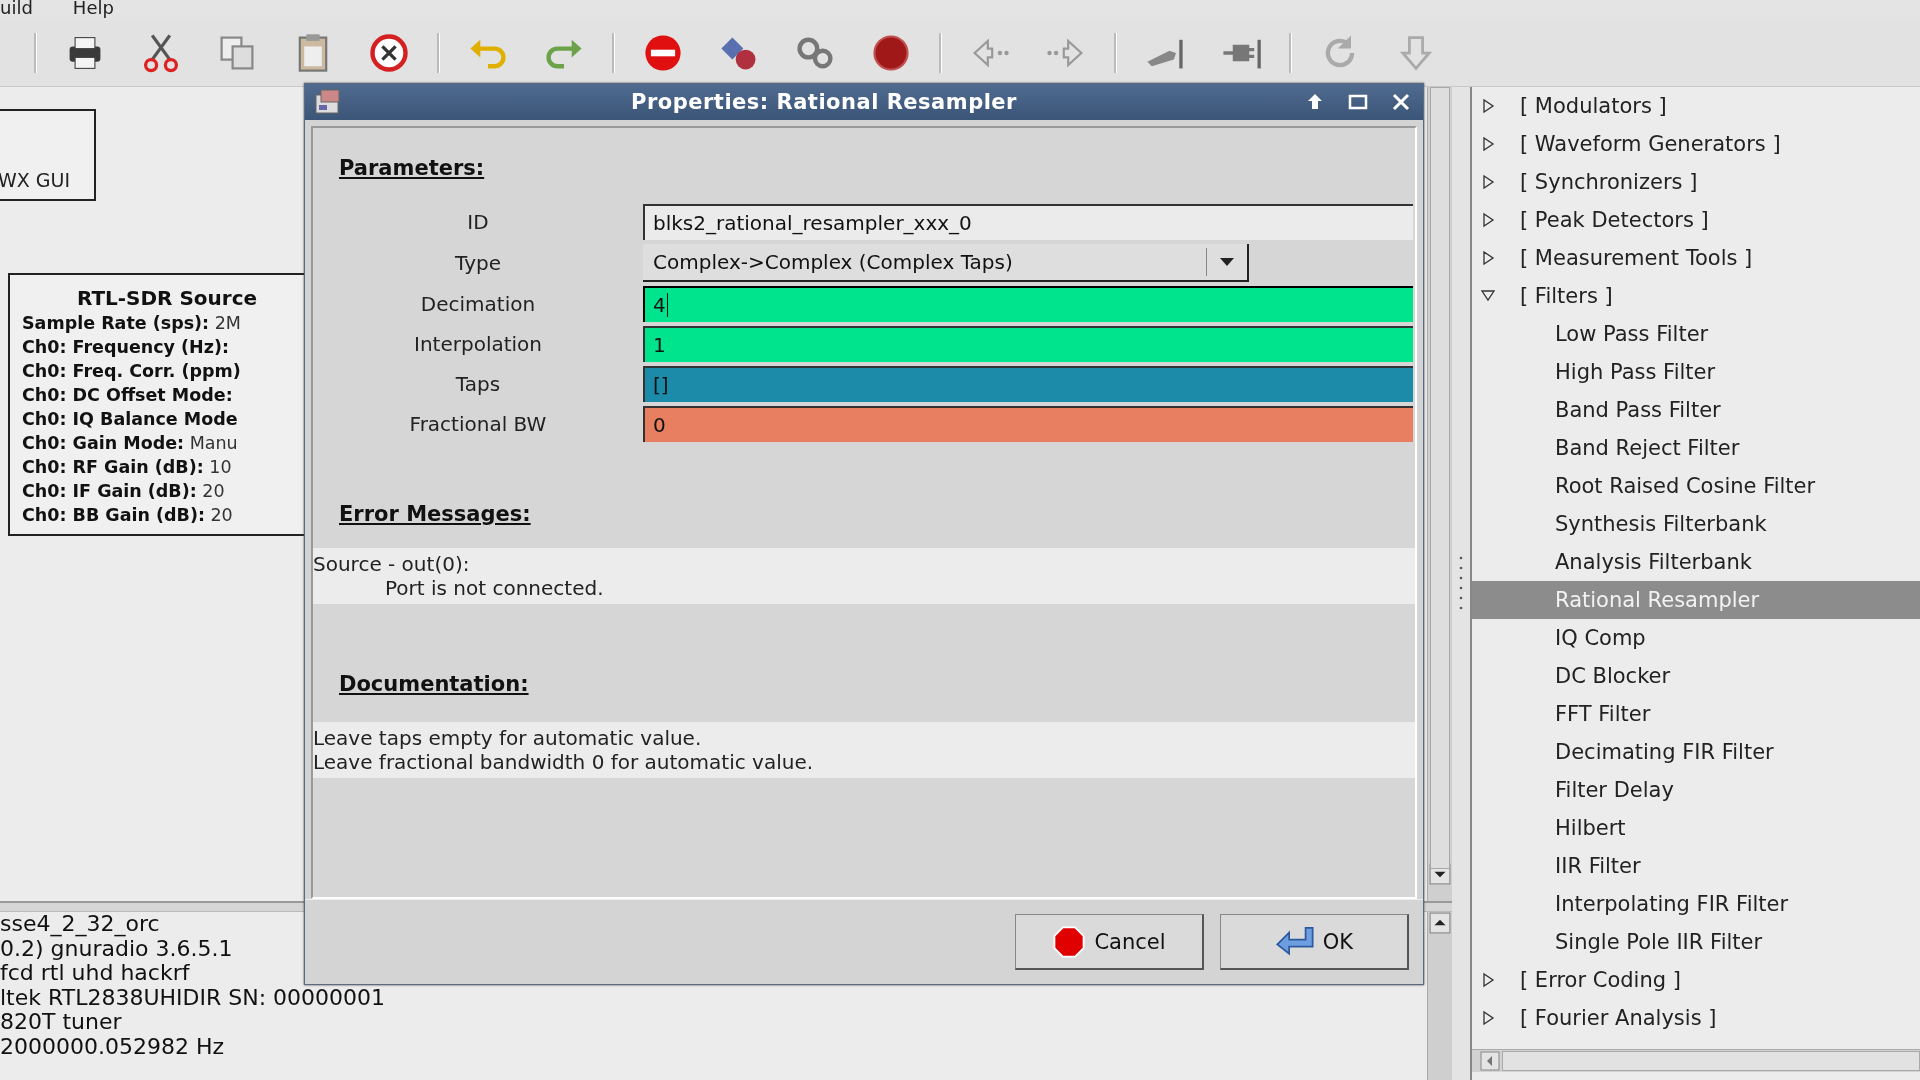 This screenshot has width=1920, height=1080. What do you see at coordinates (1696, 334) in the screenshot?
I see `tree-item: Low Pass Filter` at bounding box center [1696, 334].